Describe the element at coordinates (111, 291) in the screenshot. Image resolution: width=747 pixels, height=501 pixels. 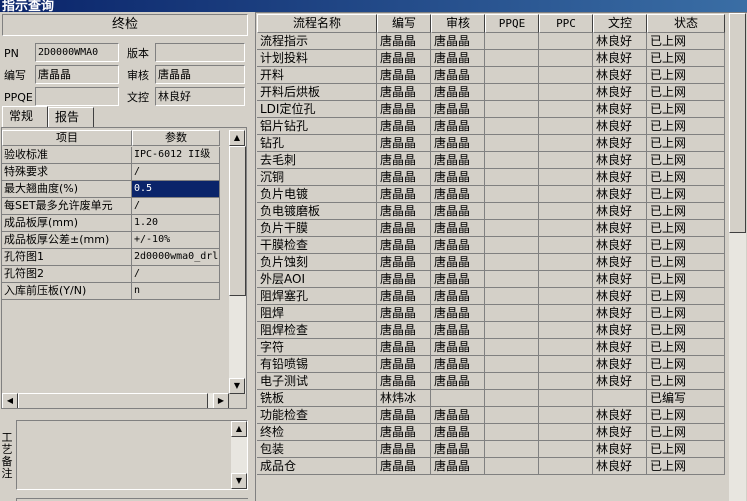
I see `parameter-row: 入库前压板(Y/N) n` at that location.